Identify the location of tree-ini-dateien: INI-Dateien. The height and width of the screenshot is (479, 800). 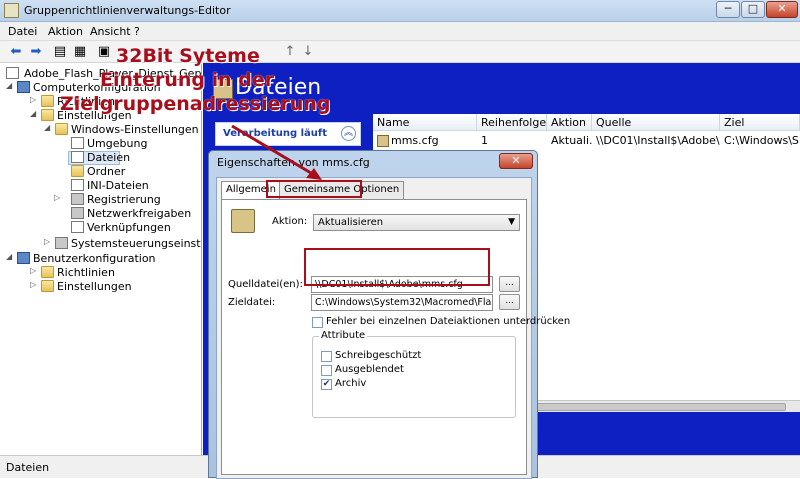
(130, 186).